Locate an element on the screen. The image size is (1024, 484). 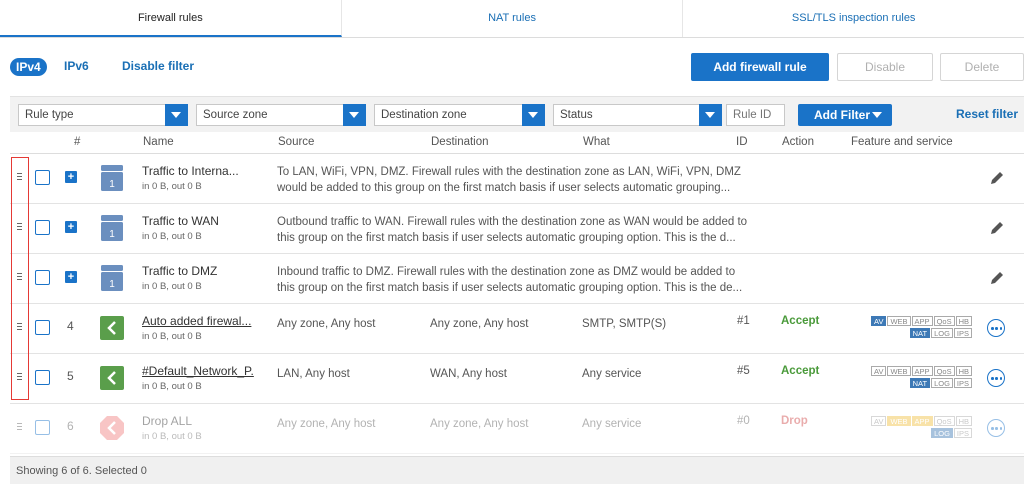
rule-name: #Default_Network_P. is located at coordinates (198, 371).